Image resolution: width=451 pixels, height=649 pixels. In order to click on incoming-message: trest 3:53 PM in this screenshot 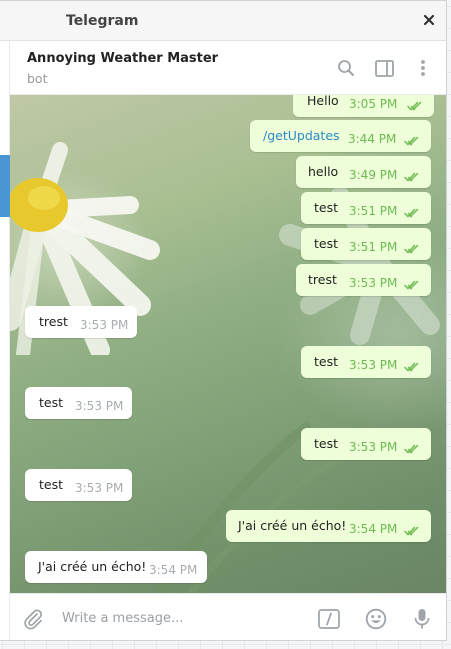, I will do `click(81, 322)`.